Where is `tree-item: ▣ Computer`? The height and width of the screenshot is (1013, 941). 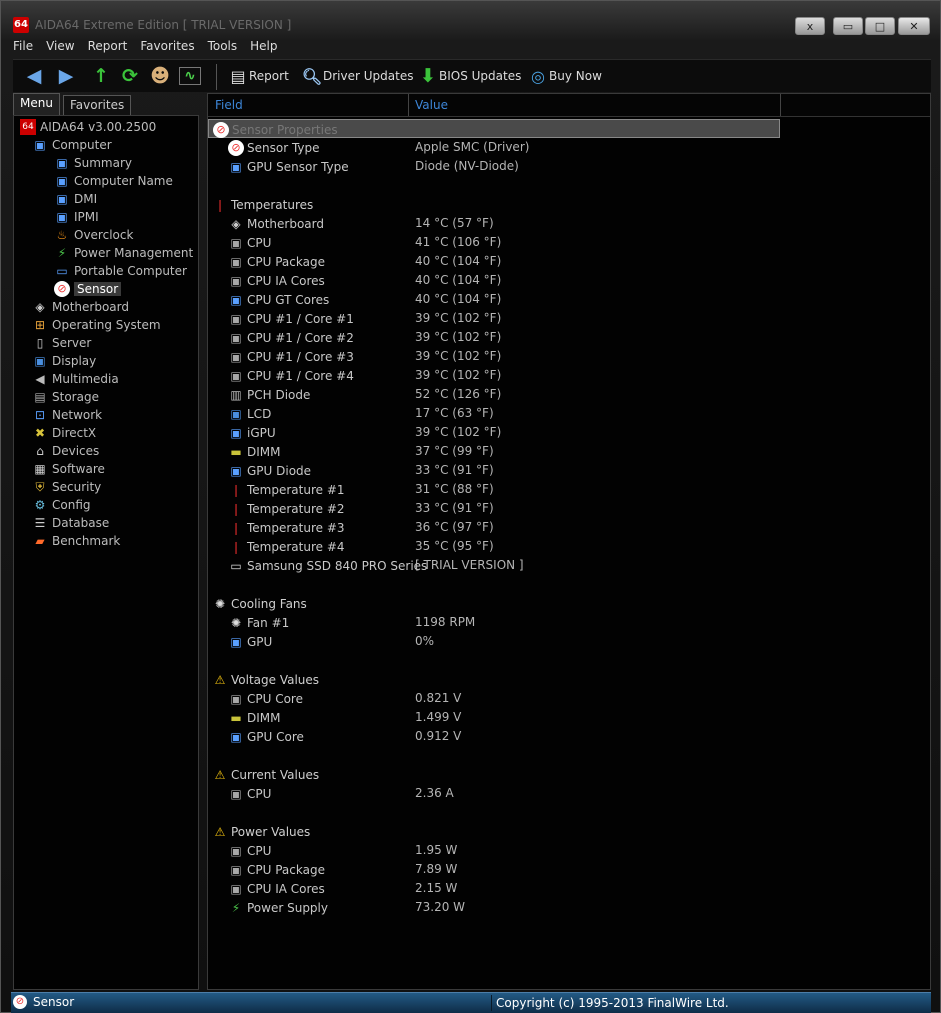 tree-item: ▣ Computer is located at coordinates (71, 145).